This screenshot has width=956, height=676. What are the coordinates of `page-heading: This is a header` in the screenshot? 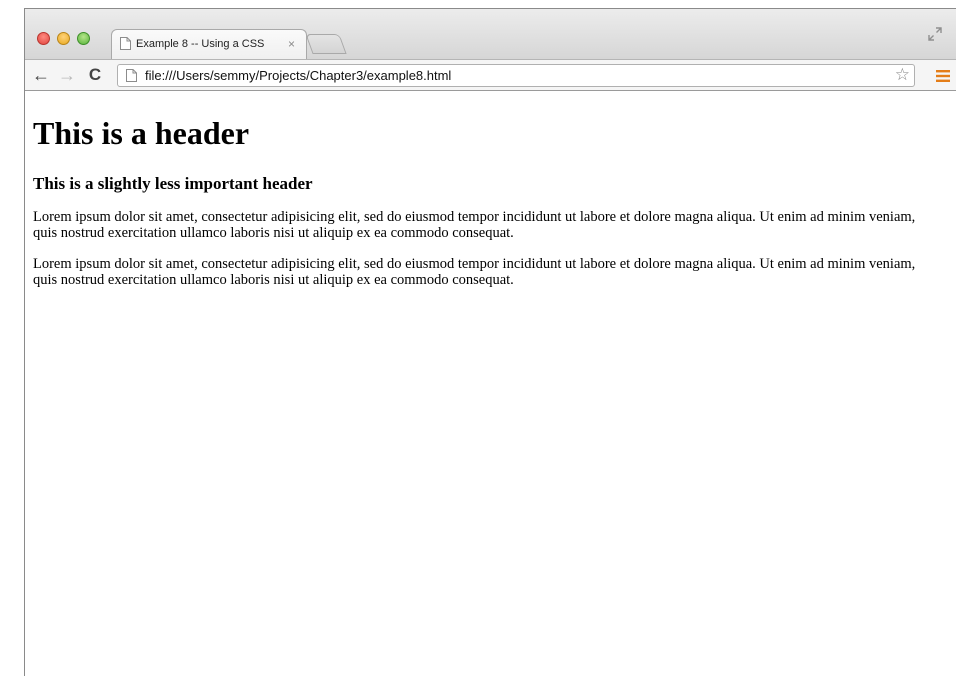 It's located at (141, 133).